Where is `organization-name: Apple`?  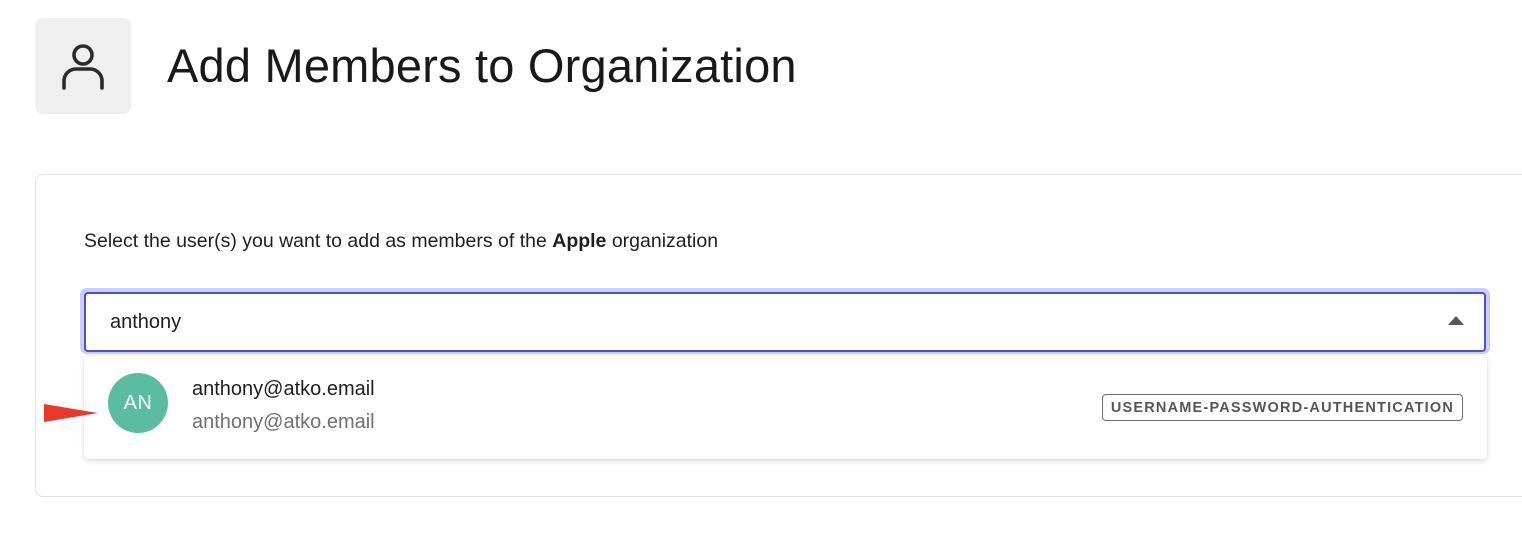 organization-name: Apple is located at coordinates (579, 241).